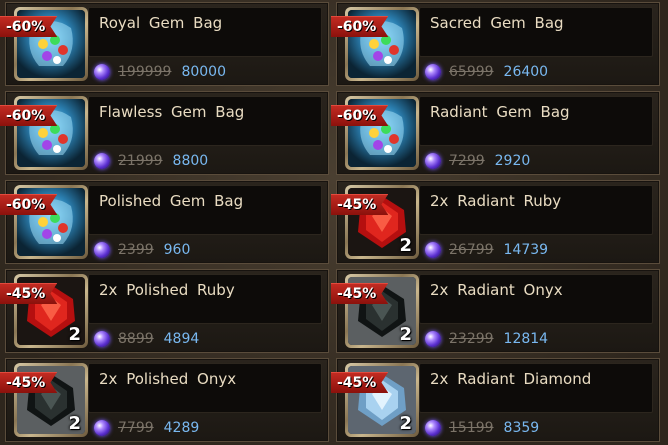  I want to click on old-price: 23299, so click(471, 339).